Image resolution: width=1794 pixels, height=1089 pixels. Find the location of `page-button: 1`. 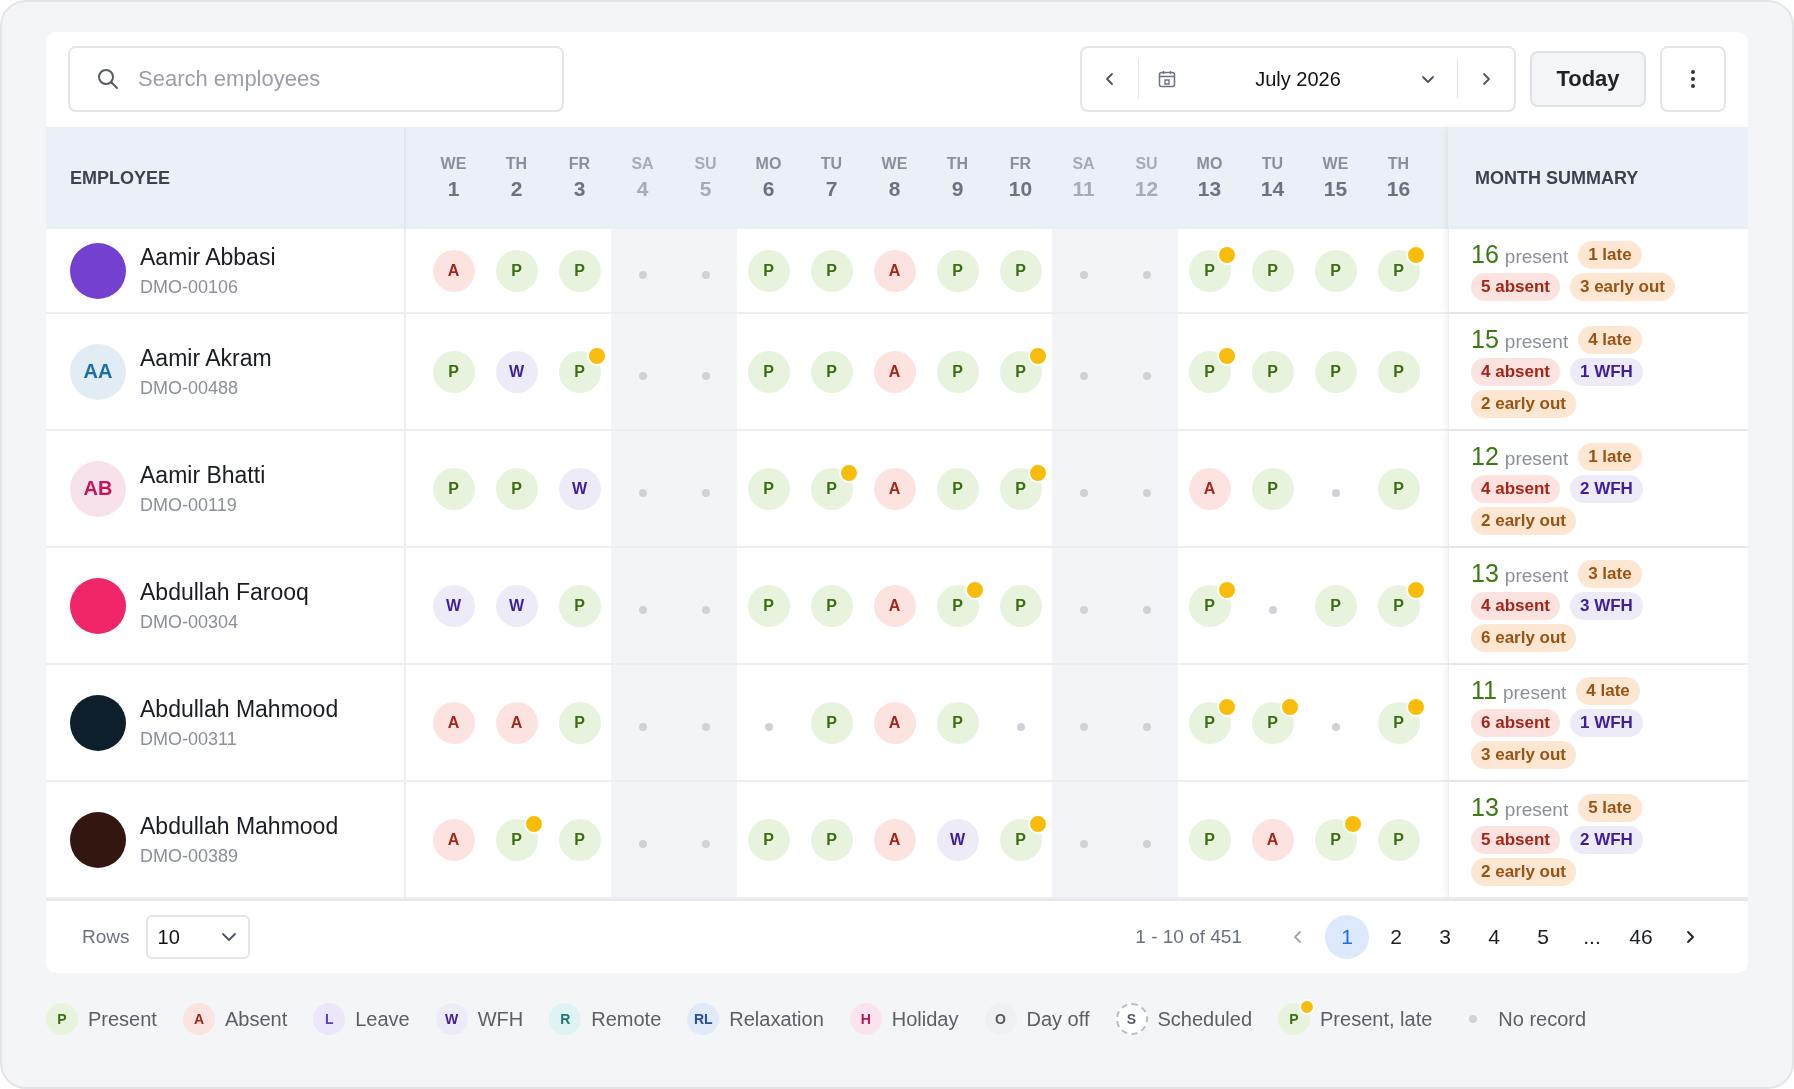

page-button: 1 is located at coordinates (1347, 937).